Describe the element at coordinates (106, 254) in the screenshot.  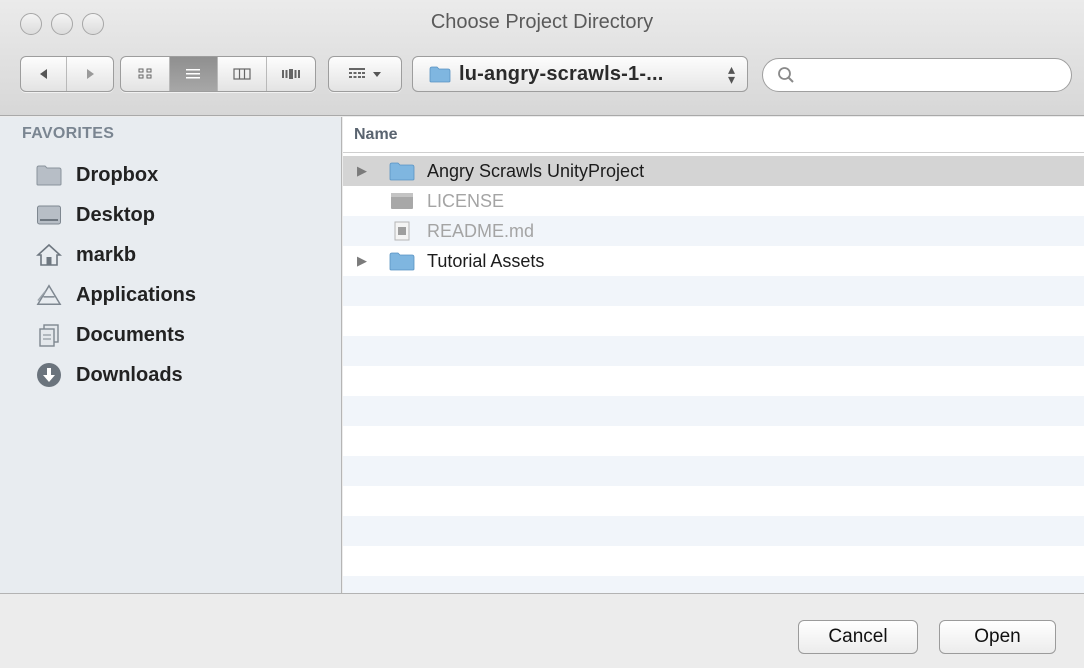
I see `sidebar-item-label: markb` at that location.